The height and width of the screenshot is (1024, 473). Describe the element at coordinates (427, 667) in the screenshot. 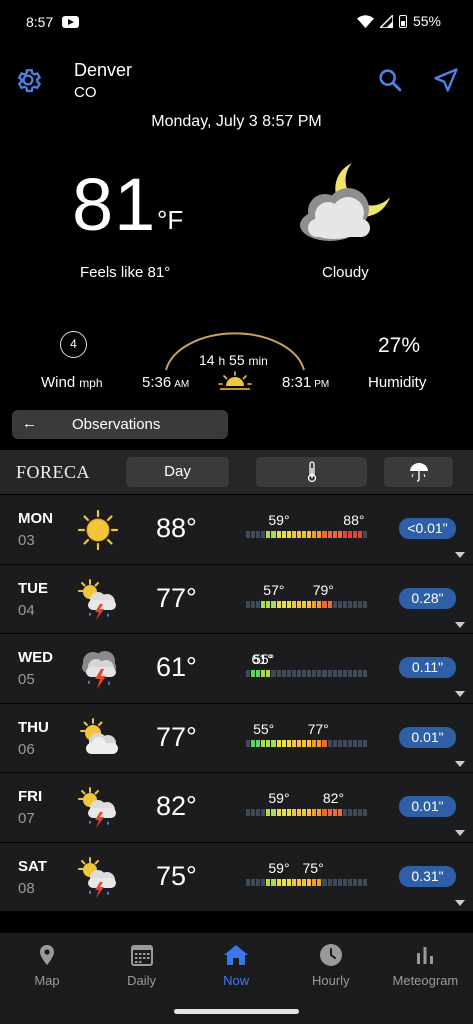

I see `precipitation-pill: 0.11"` at that location.